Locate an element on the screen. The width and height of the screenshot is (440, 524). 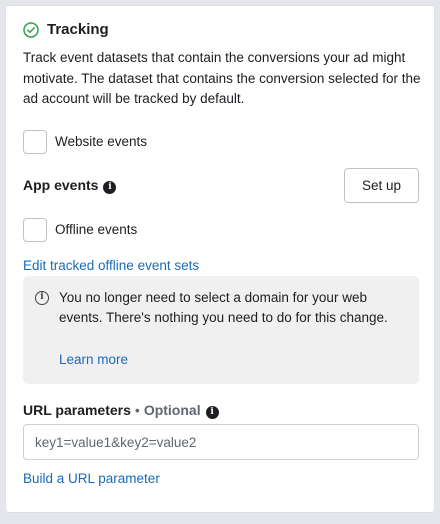
info-outline-icon: i is located at coordinates (42, 298).